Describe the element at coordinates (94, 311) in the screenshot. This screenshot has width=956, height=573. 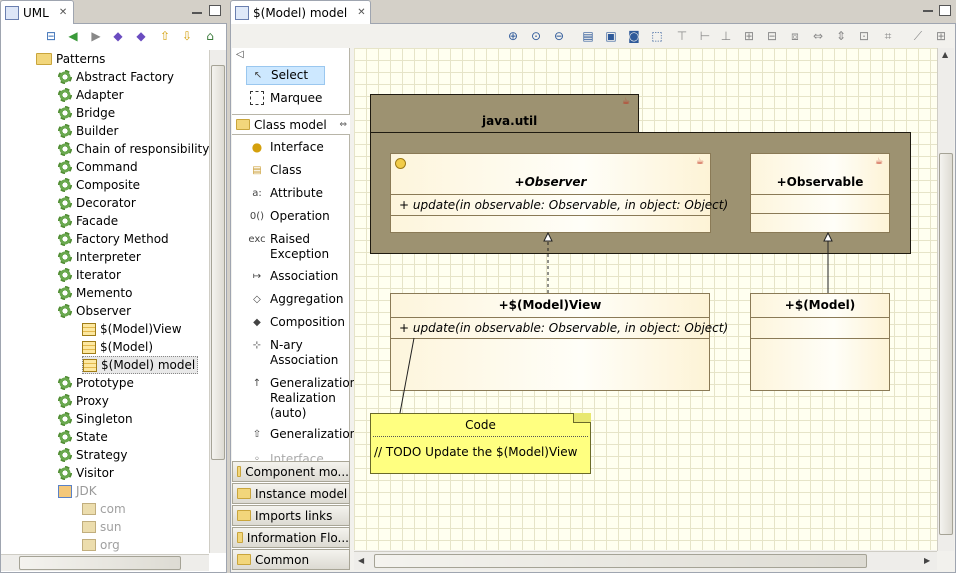
I see `tree-item-pattern: Observer` at that location.